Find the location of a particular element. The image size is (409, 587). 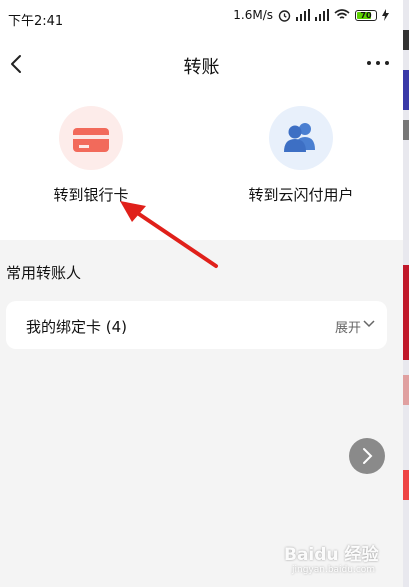

users-icon is located at coordinates (301, 138).